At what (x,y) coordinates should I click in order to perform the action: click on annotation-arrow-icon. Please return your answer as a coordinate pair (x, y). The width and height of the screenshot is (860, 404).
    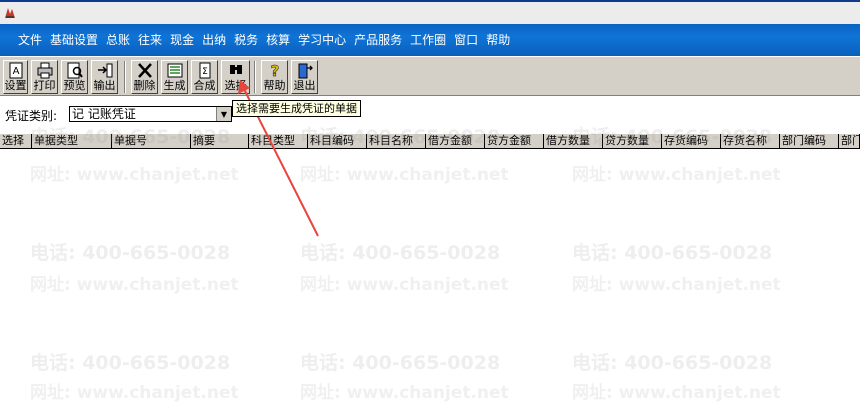
    Looking at the image, I should click on (278, 158).